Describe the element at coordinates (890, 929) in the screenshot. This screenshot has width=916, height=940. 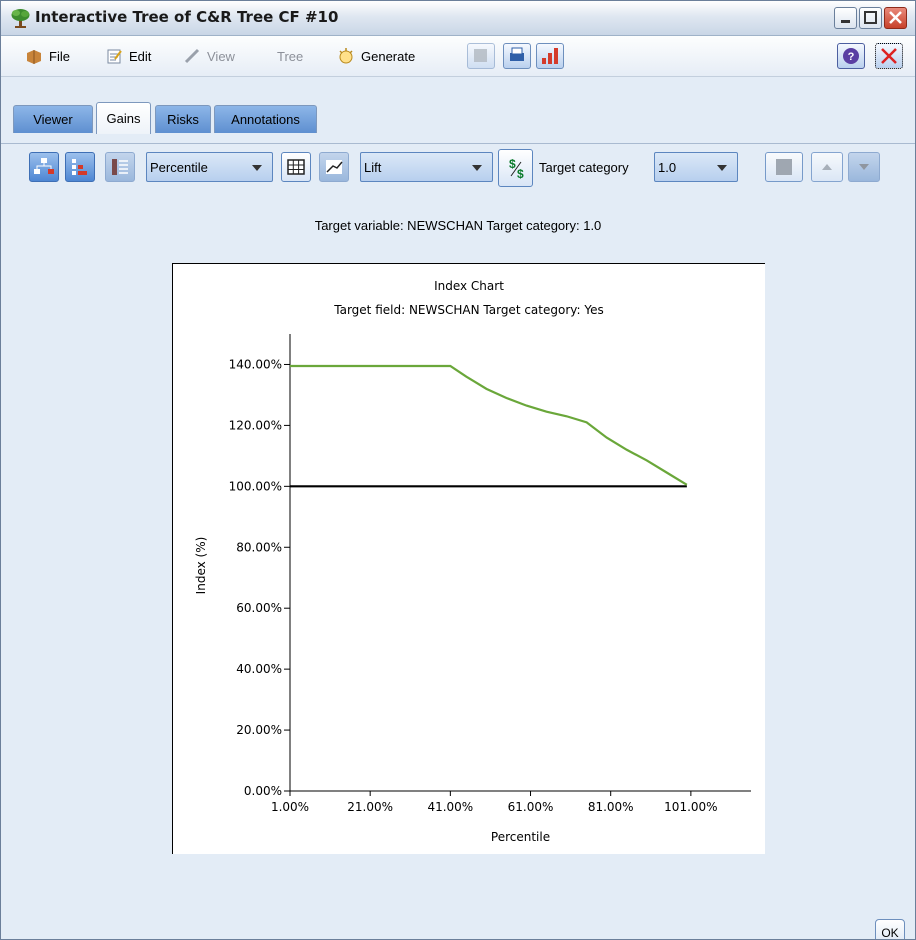
I see `ok-button: OK` at that location.